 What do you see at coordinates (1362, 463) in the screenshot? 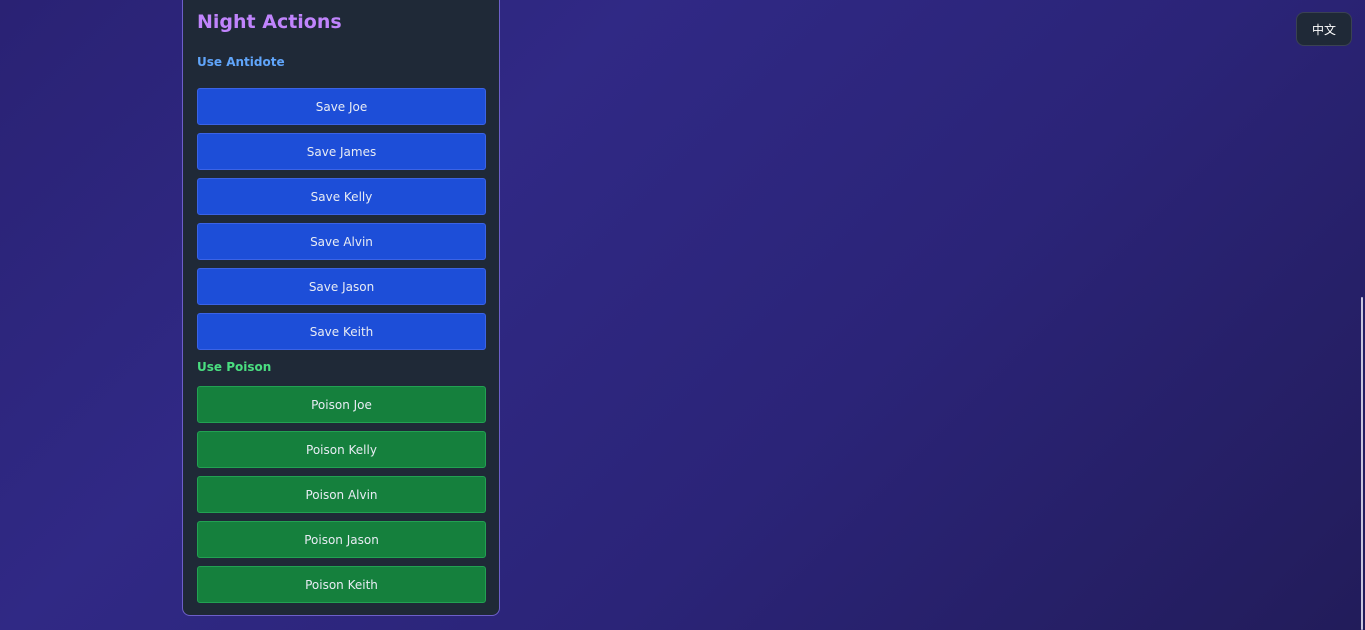
I see `page-scrollbar` at bounding box center [1362, 463].